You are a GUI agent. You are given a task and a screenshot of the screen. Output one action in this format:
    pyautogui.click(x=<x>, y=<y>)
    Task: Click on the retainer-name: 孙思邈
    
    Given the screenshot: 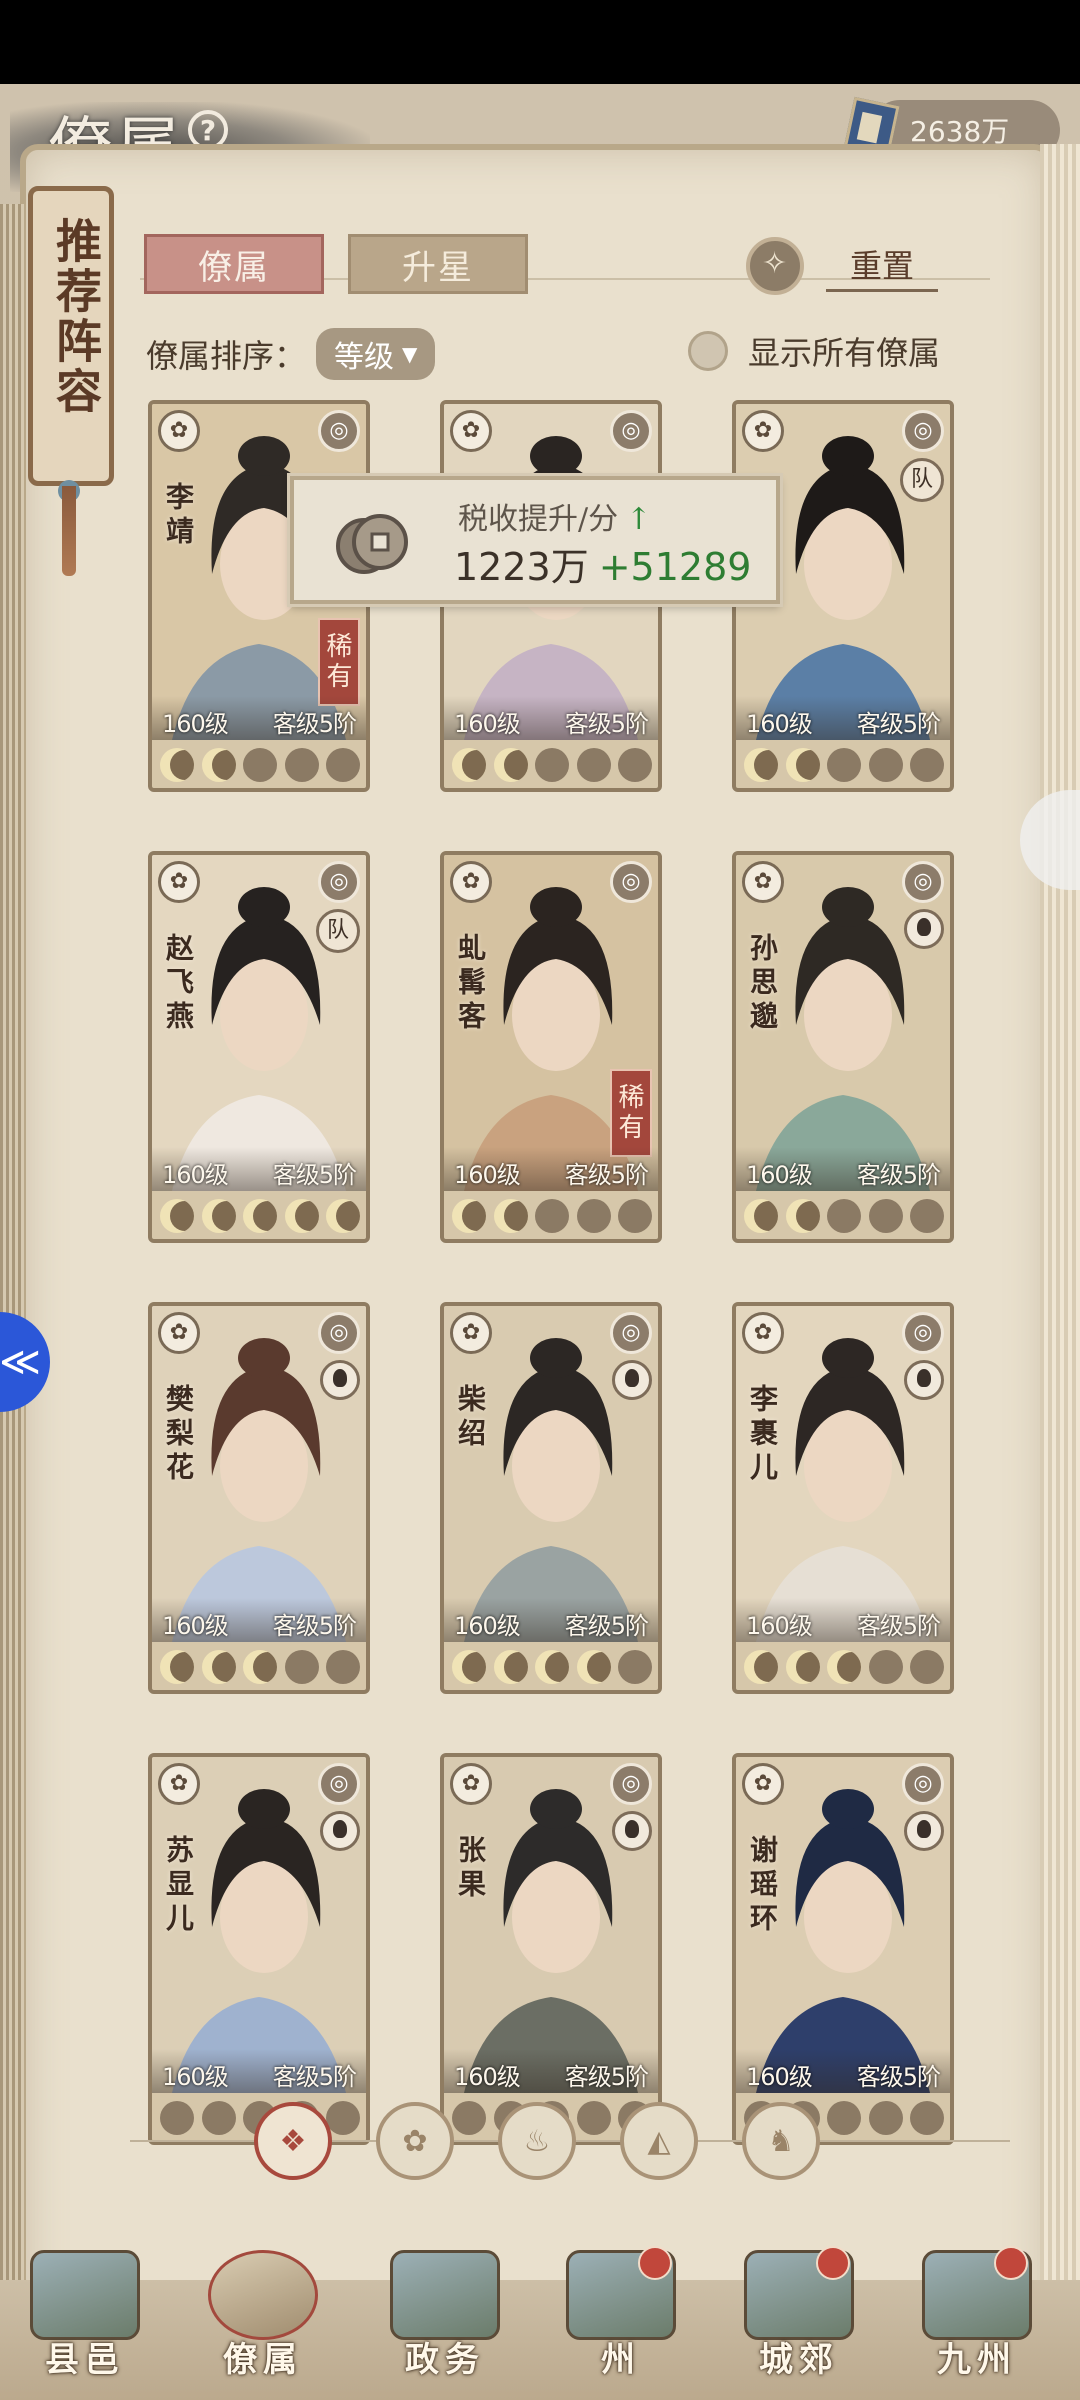 What is the action you would take?
    pyautogui.click(x=762, y=984)
    